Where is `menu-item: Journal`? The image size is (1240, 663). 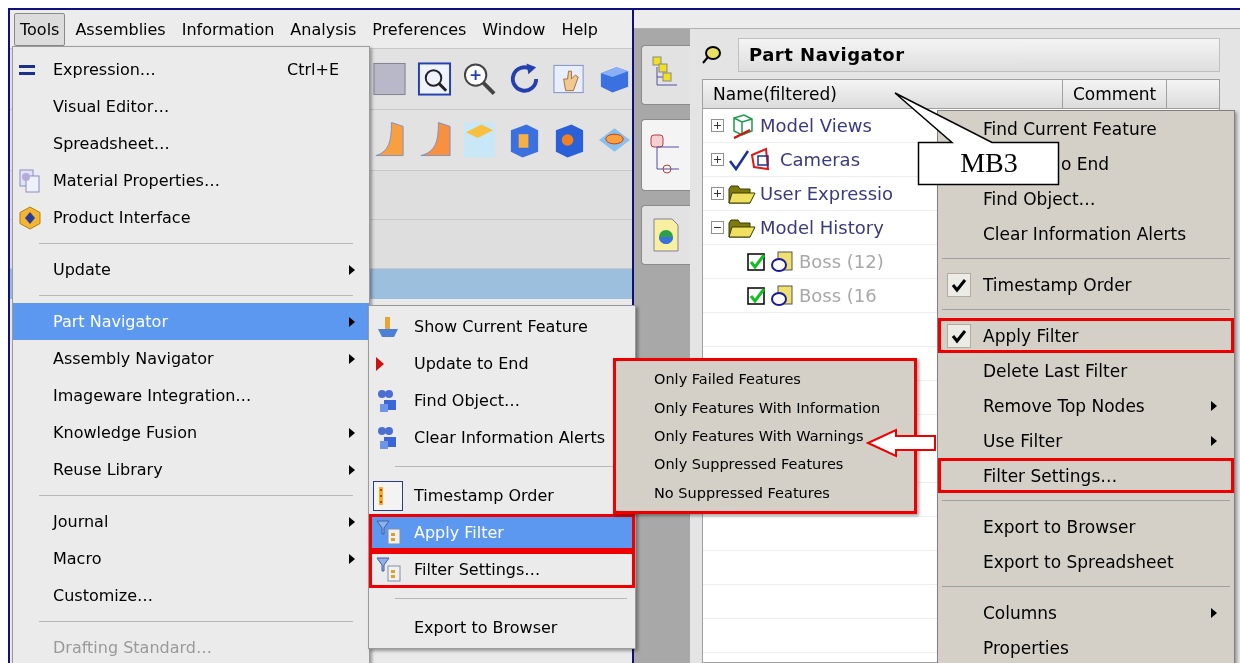
menu-item: Journal is located at coordinates (191, 521).